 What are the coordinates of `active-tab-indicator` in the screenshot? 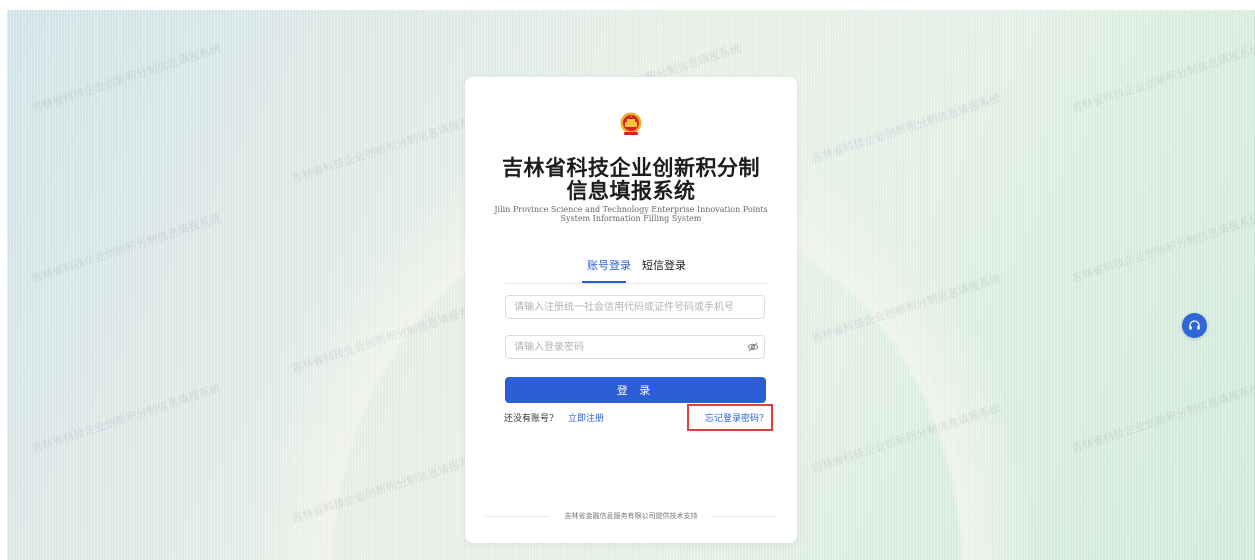 It's located at (604, 282).